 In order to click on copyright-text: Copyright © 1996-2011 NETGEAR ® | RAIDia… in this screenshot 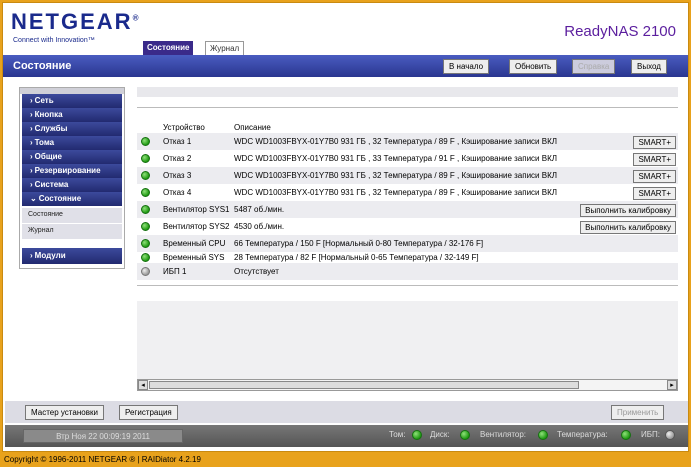, I will do `click(102, 459)`.